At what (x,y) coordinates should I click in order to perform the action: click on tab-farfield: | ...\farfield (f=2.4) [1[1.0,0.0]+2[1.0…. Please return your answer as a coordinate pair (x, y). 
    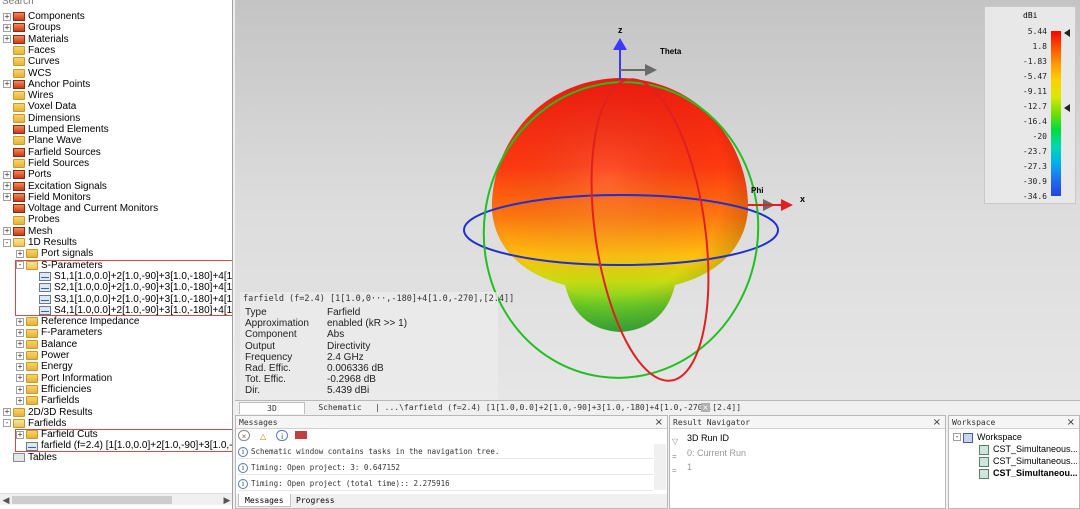
    Looking at the image, I should click on (558, 408).